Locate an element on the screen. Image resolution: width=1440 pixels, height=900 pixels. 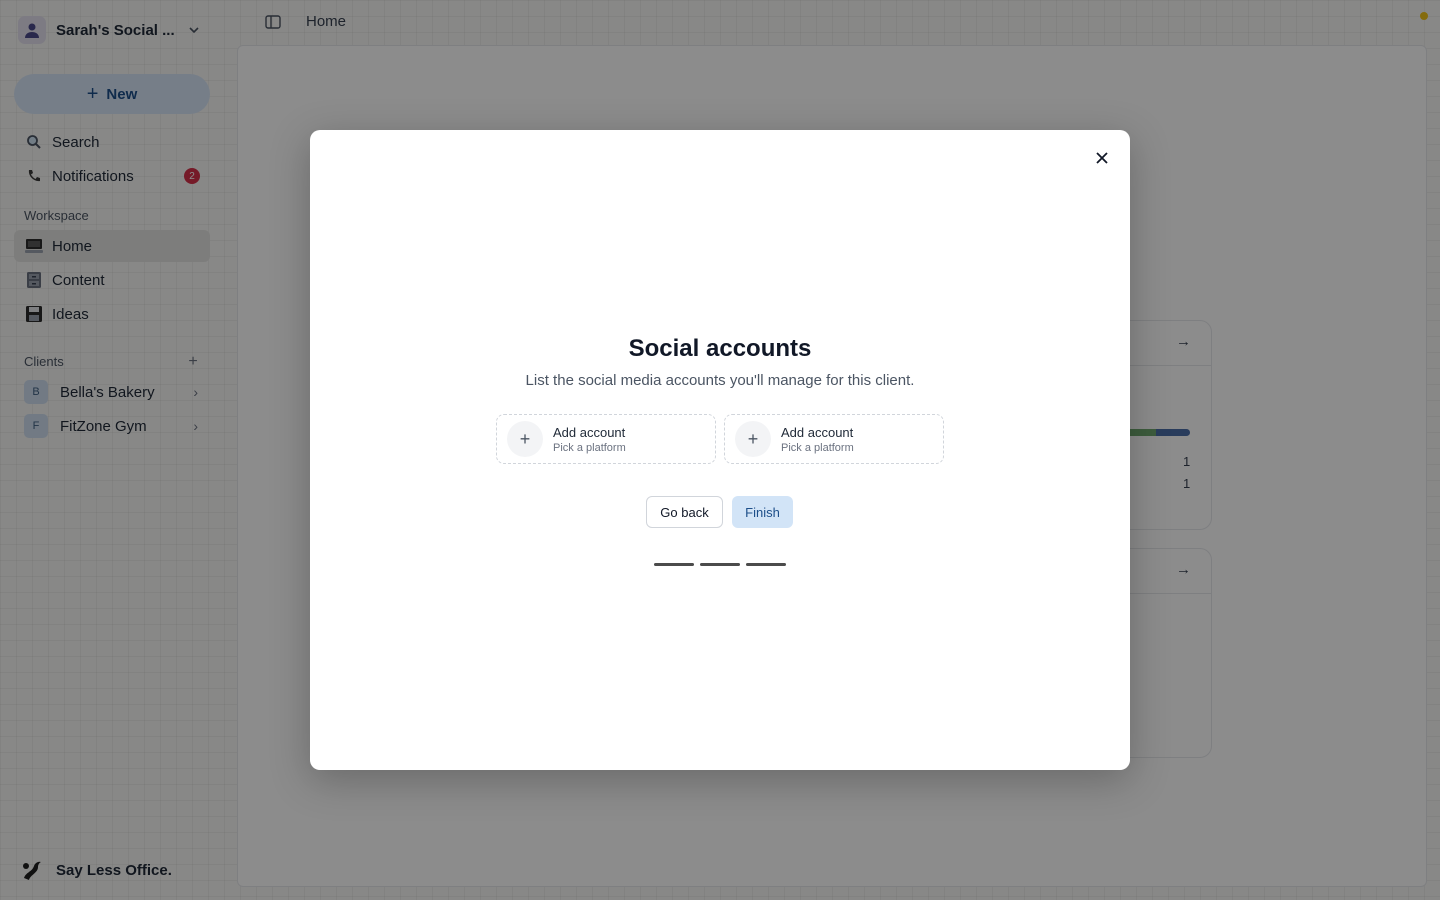
finish-button: Finish is located at coordinates (762, 512).